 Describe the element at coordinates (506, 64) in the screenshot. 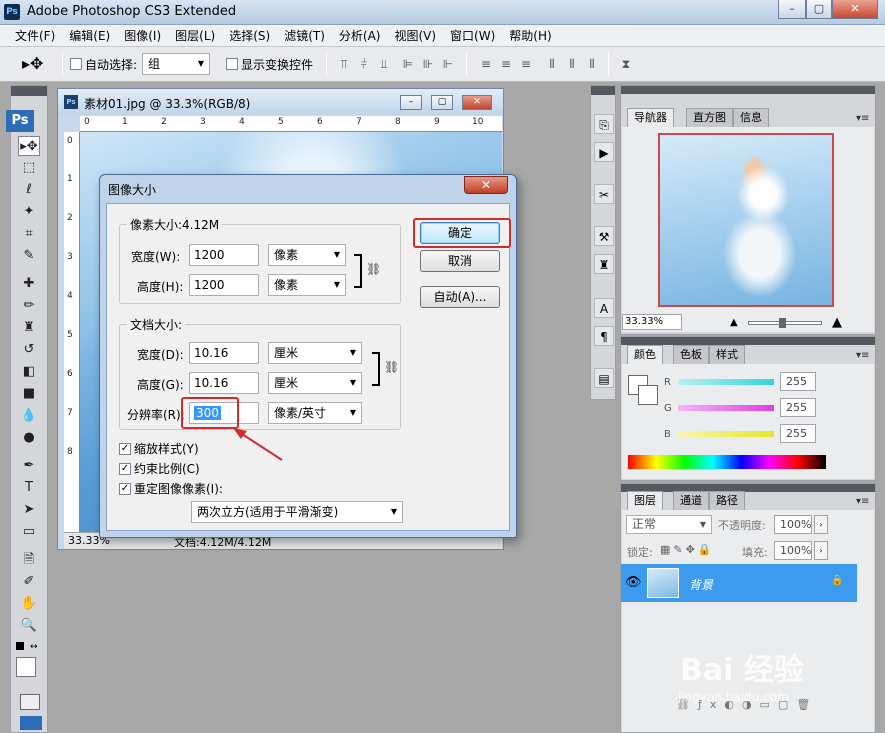

I see `distribute-vcenter-icon: ≡` at that location.